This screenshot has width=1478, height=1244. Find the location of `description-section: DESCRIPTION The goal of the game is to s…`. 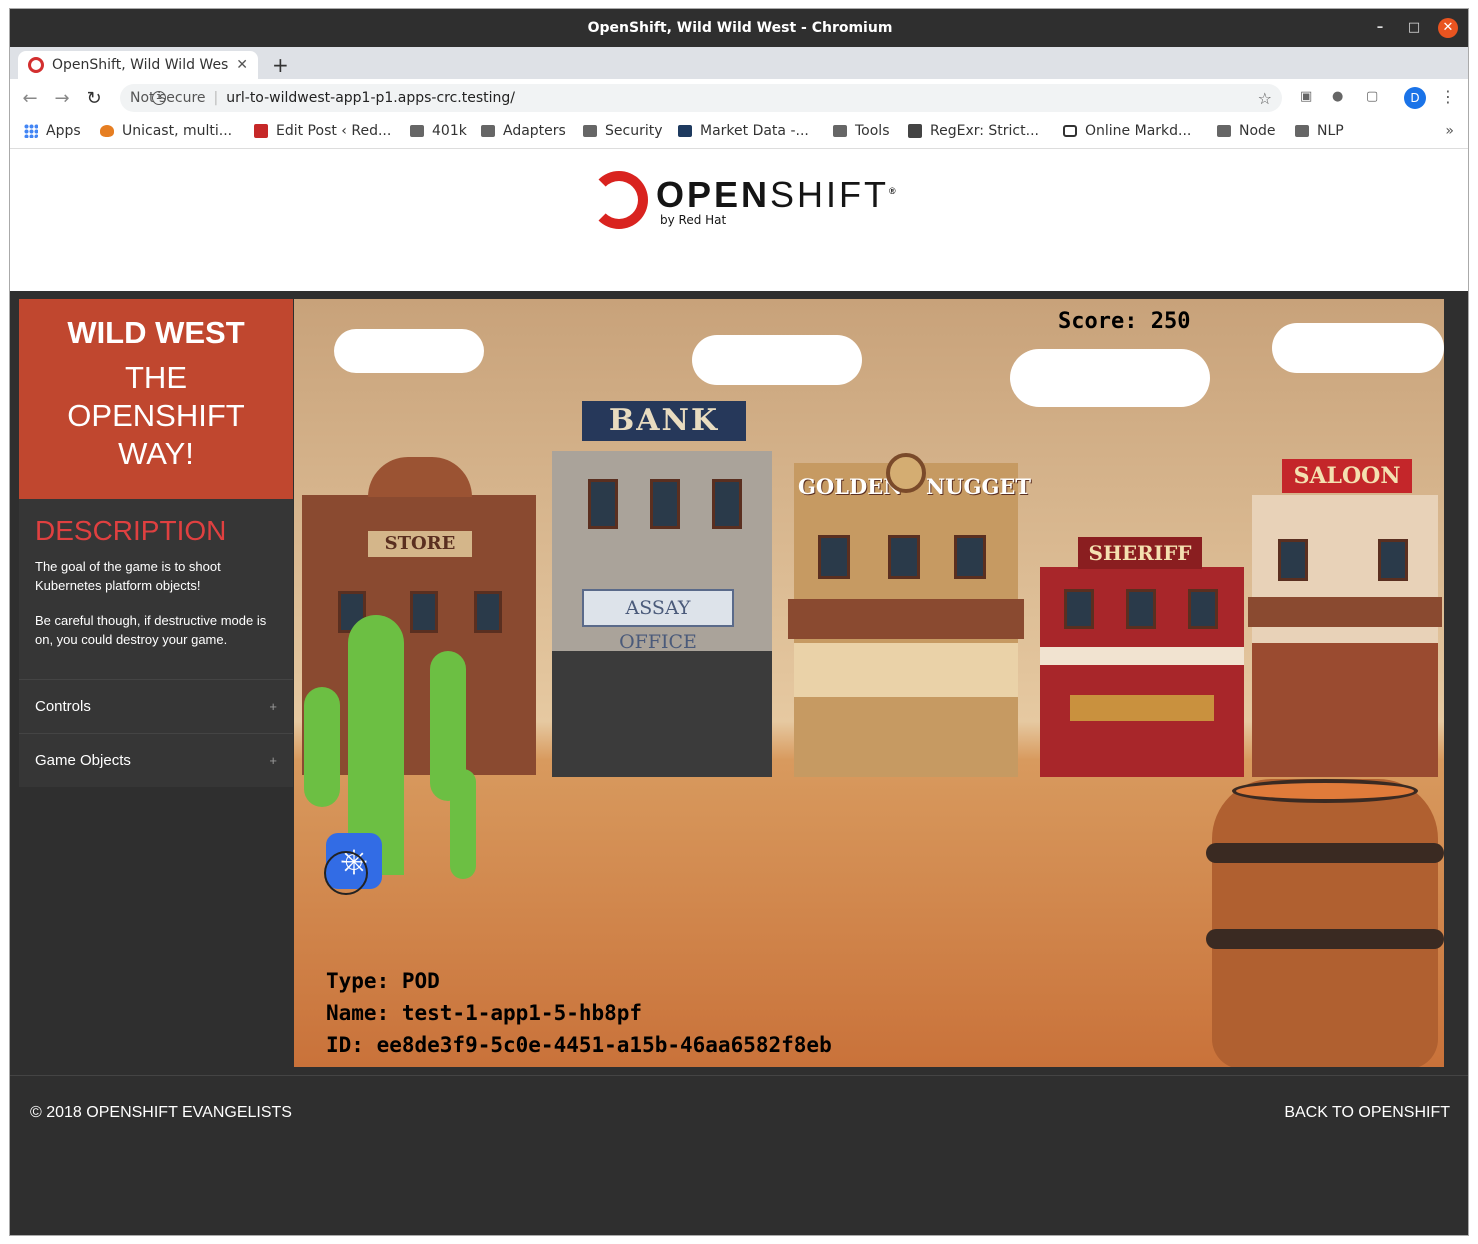

description-section: DESCRIPTION The goal of the game is to s… is located at coordinates (156, 589).